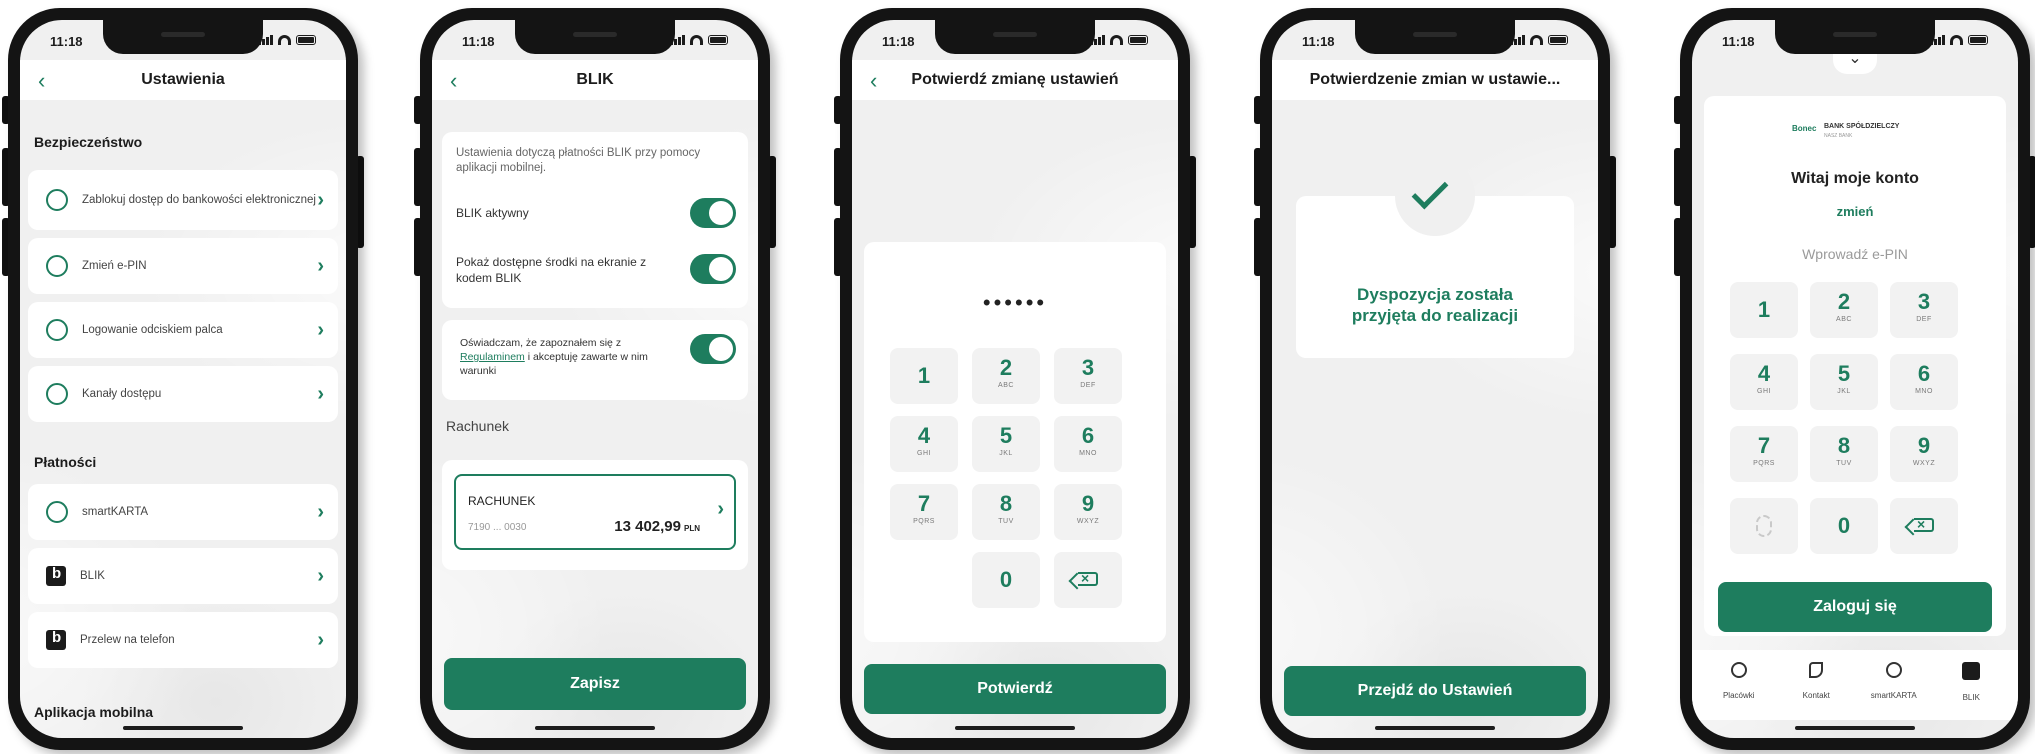 The image size is (2035, 754). What do you see at coordinates (183, 394) in the screenshot?
I see `settings-item-access-channels: Kanały dostępu ›` at bounding box center [183, 394].